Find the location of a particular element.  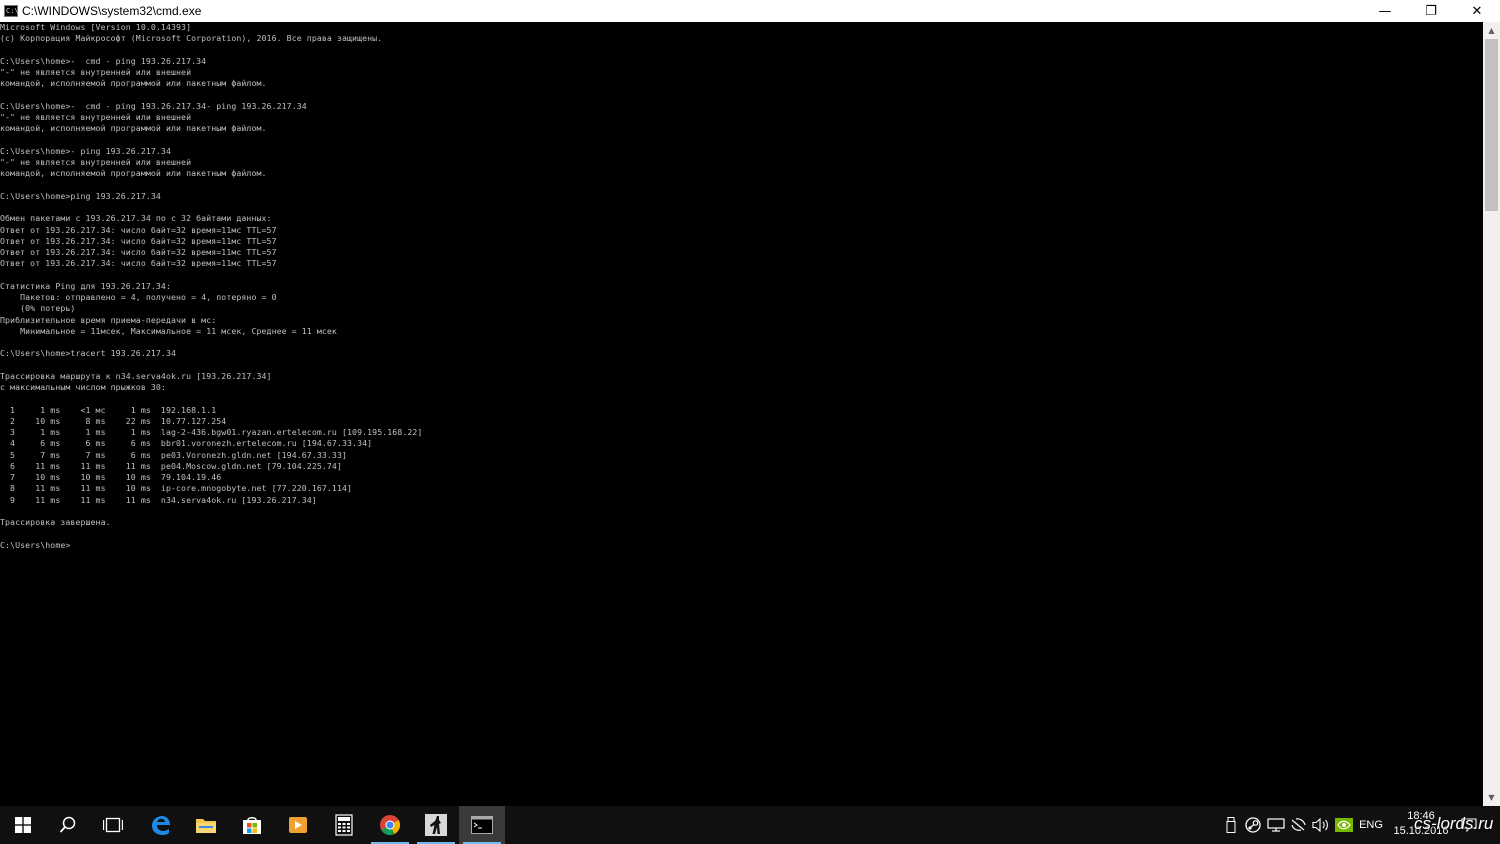

cmd-window-icon-label: C:\ is located at coordinates (12, 11).